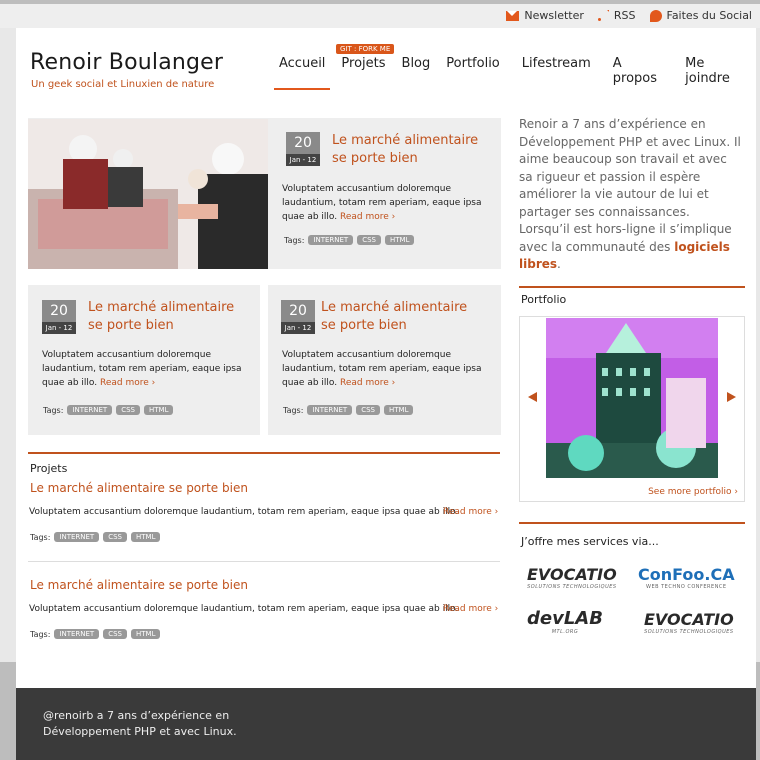  Describe the element at coordinates (416, 73) in the screenshot. I see `nav-blog: Blog` at that location.